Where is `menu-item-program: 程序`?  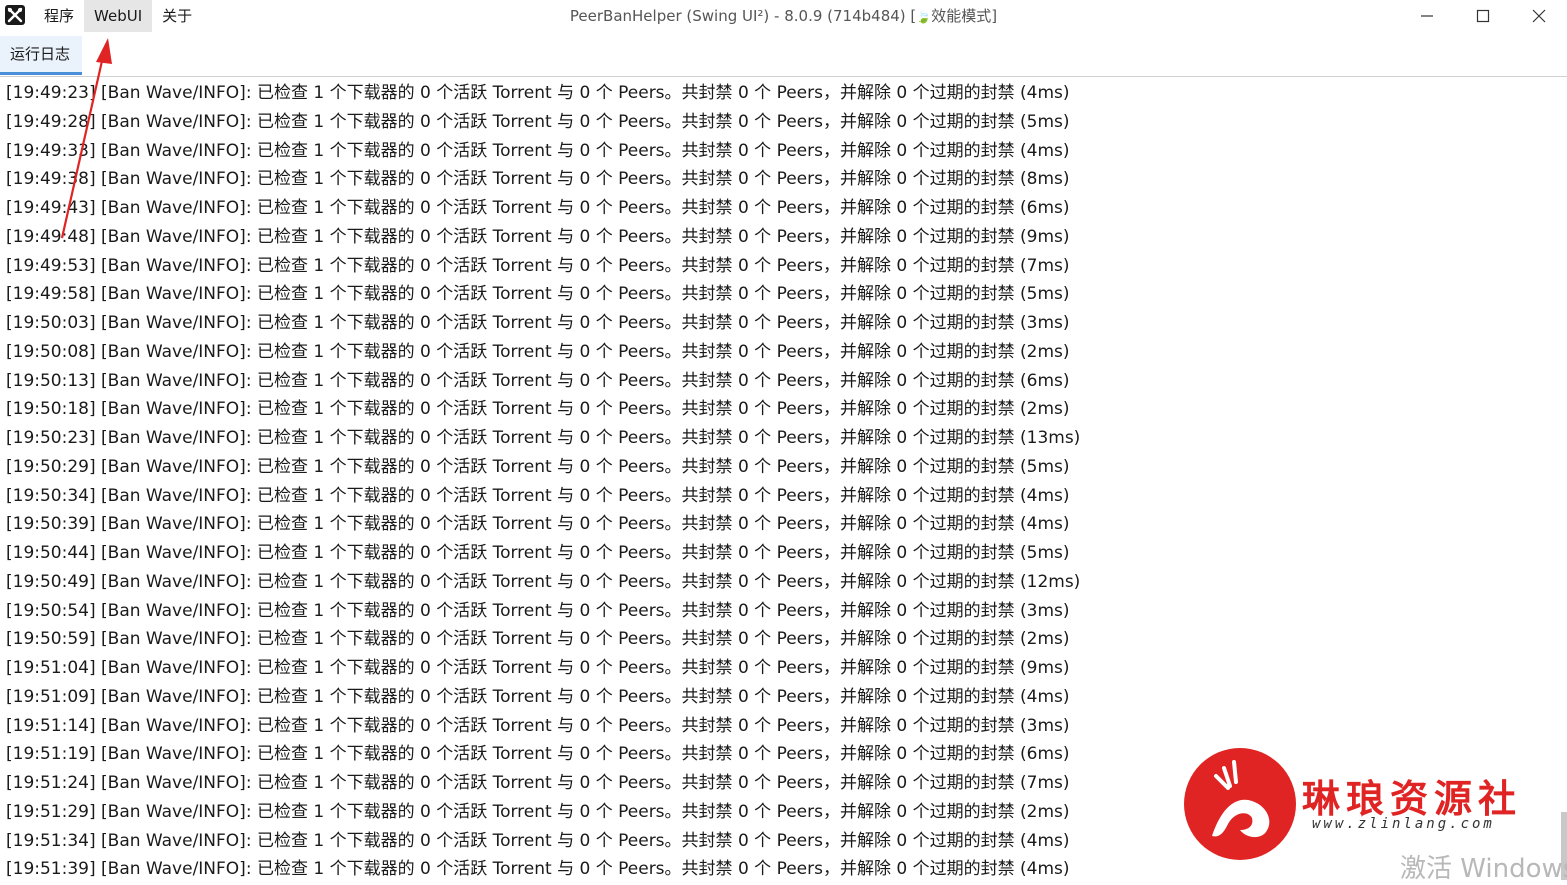
menu-item-program: 程序 is located at coordinates (59, 16).